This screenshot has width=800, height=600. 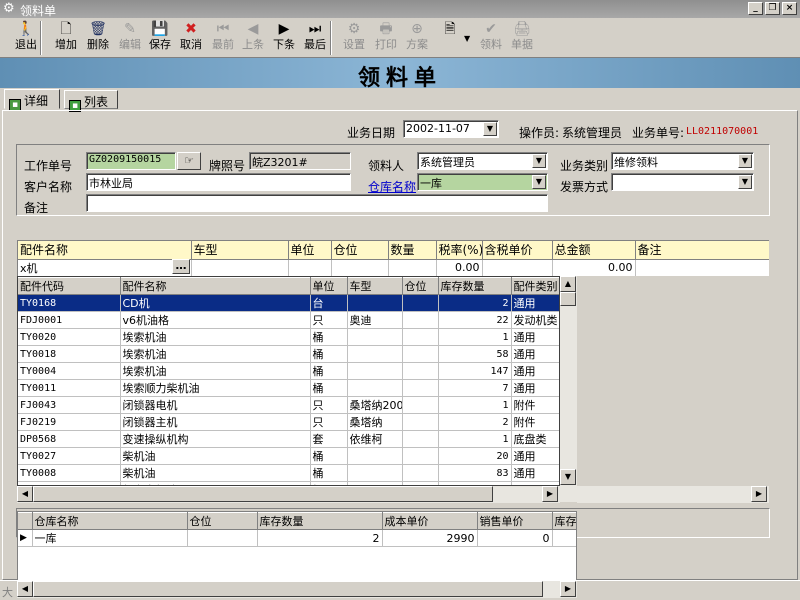 I want to click on table-row: TY0020 埃索机油桶 1 通用, so click(x=288, y=337).